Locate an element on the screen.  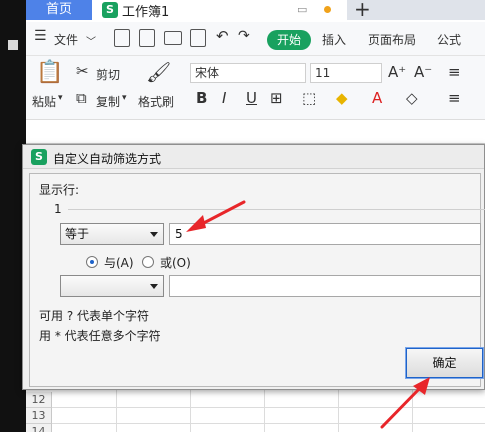
annotation-arrow-ok is located at coordinates (405, 403).